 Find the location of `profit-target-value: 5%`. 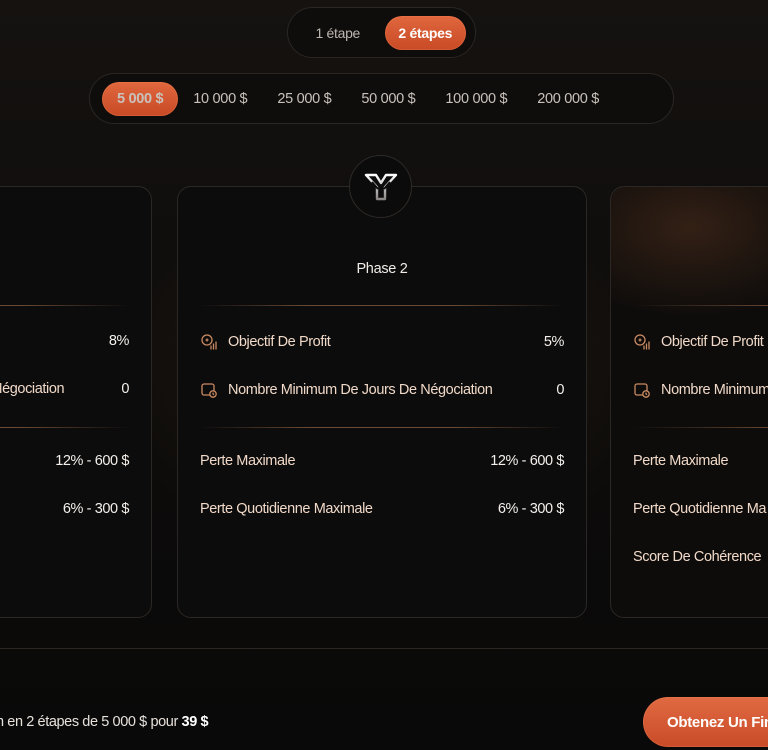

profit-target-value: 5% is located at coordinates (554, 342).